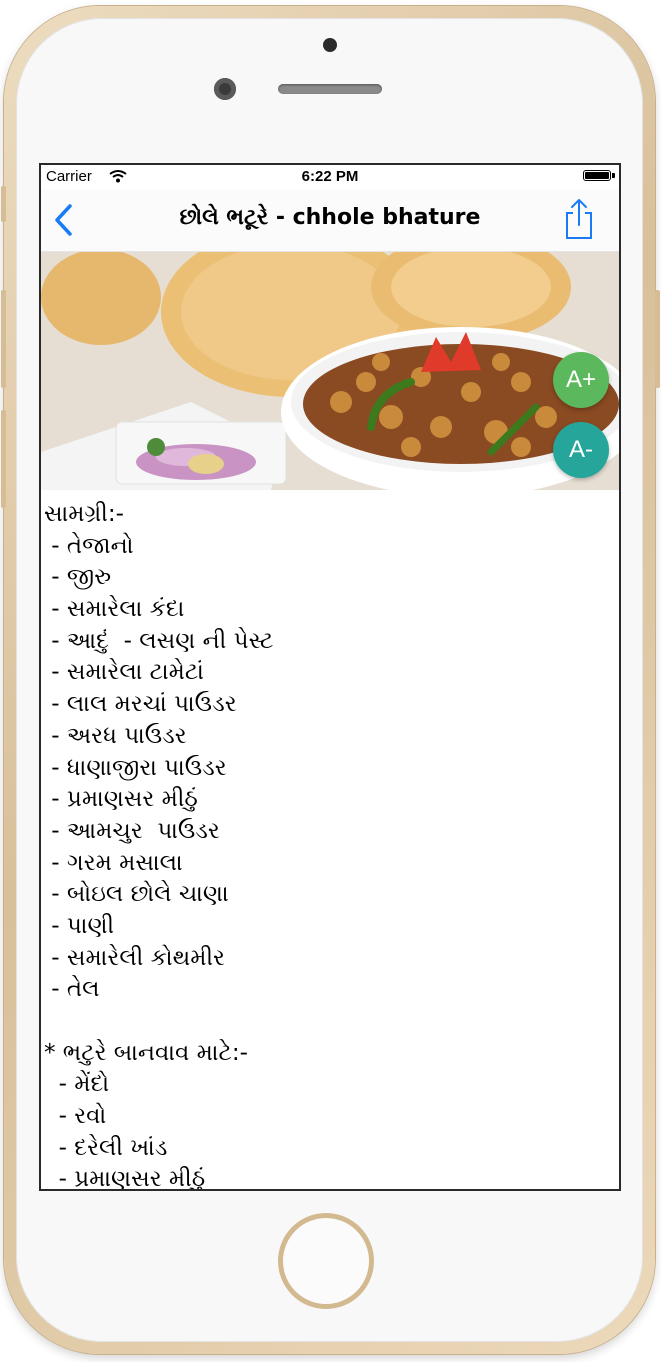 Image resolution: width=661 pixels, height=1362 pixels. I want to click on volume-up-button, so click(3, 339).